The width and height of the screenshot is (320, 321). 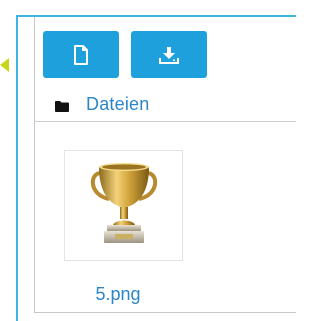 I want to click on upload-button, so click(x=169, y=54).